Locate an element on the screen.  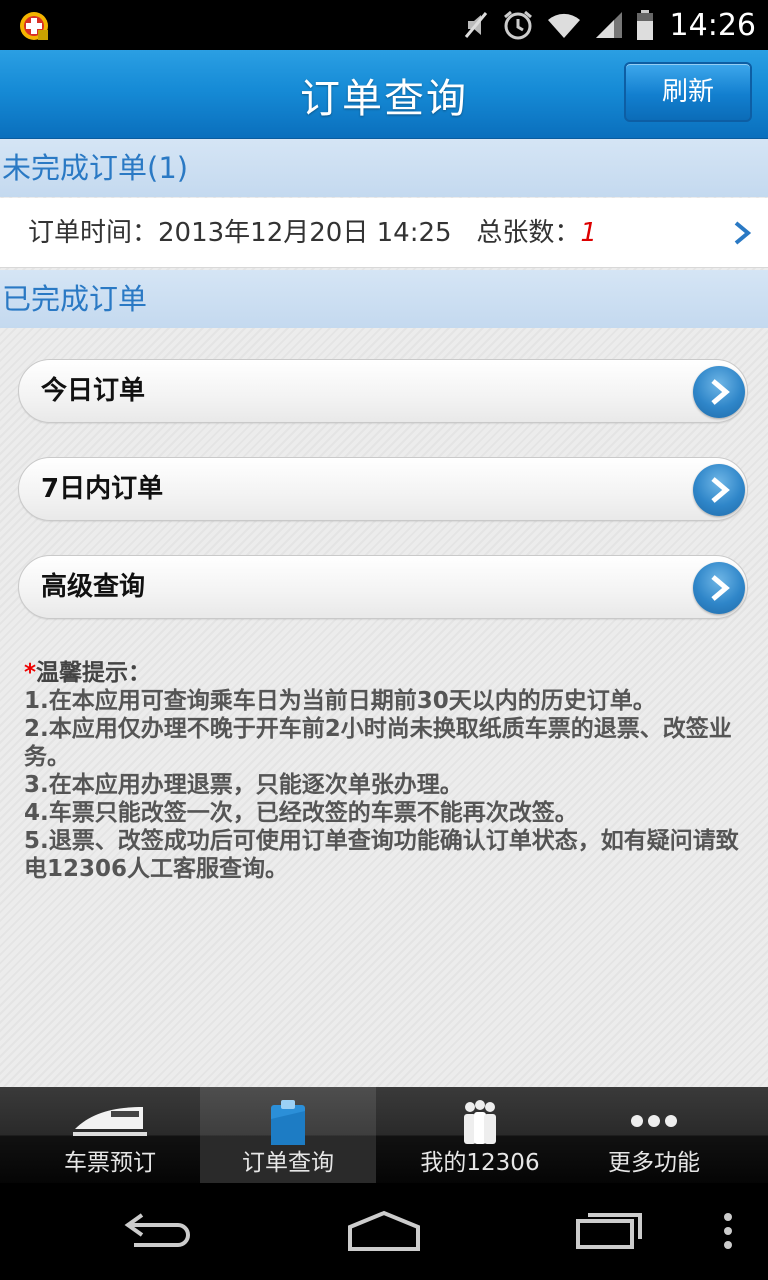
tab-order-query: 订单查询 is located at coordinates (288, 1135).